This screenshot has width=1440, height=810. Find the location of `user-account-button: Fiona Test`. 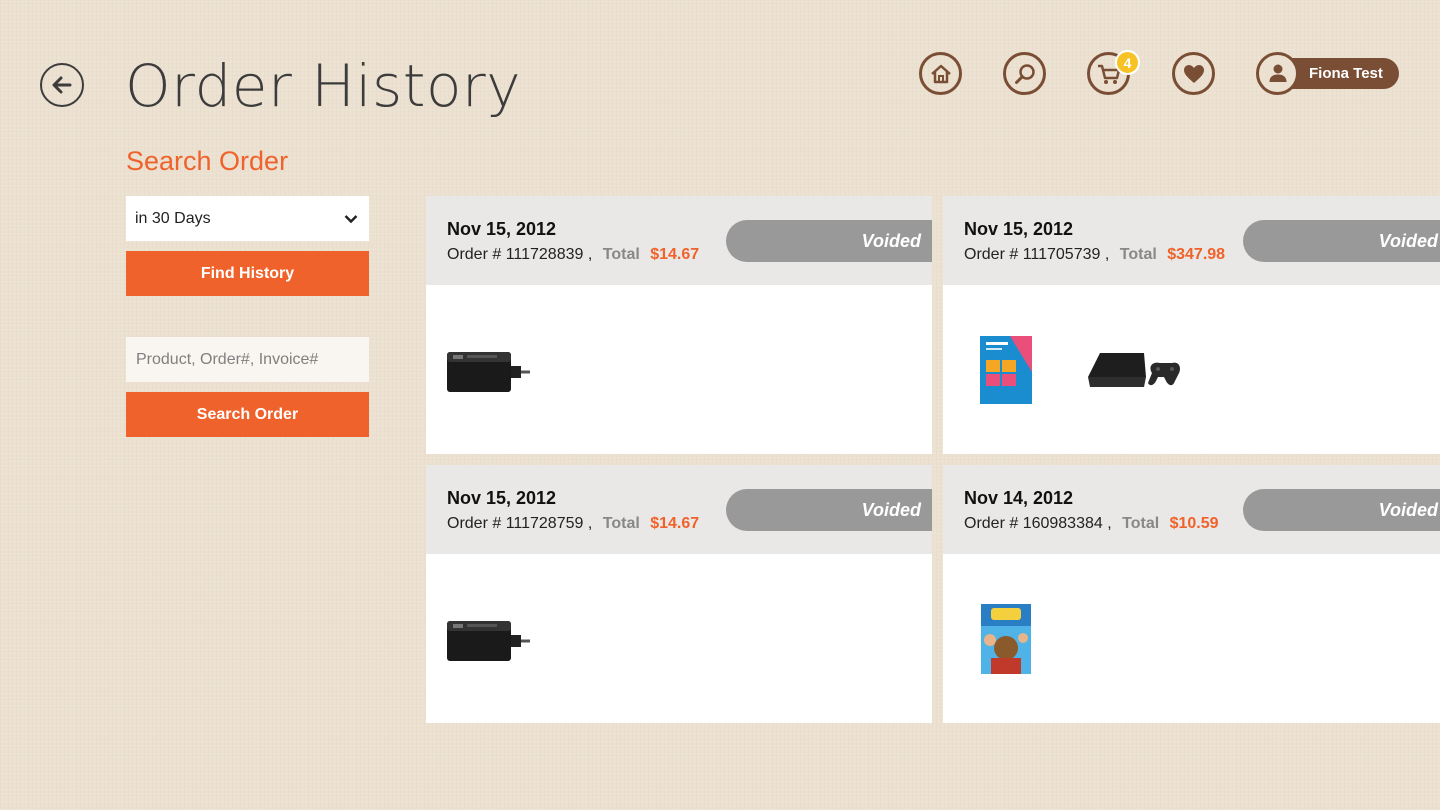

user-account-button: Fiona Test is located at coordinates (1327, 73).